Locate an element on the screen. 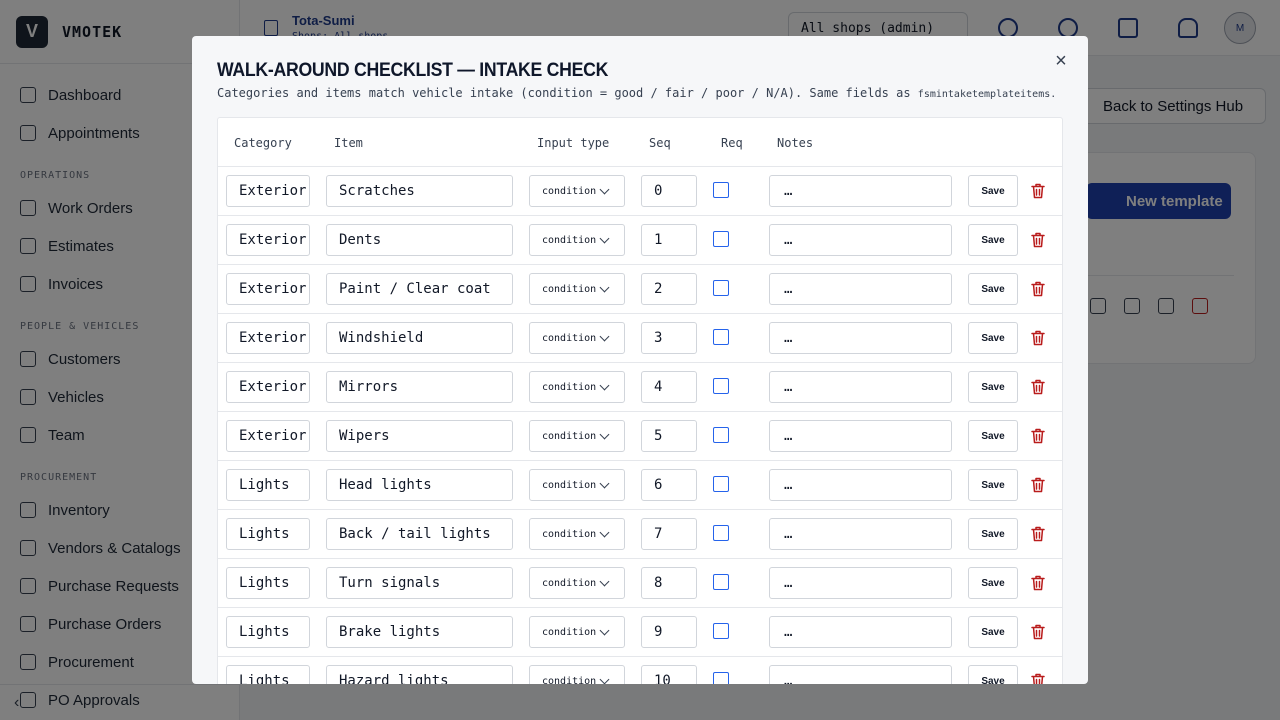 Image resolution: width=1280 pixels, height=720 pixels. item-input: Windshield is located at coordinates (419, 338).